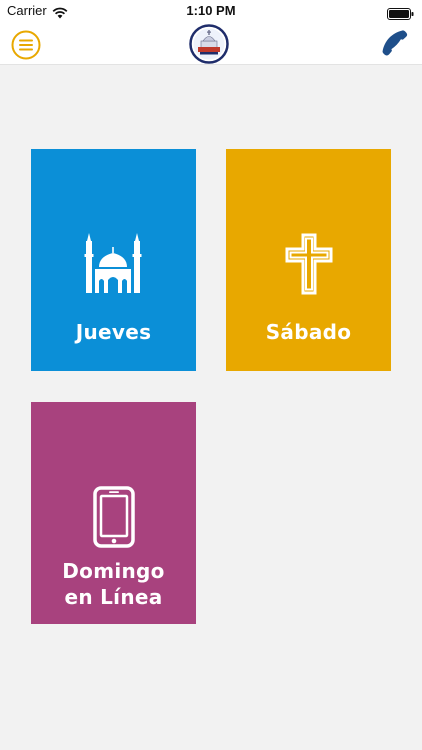  I want to click on church-logo-icon, so click(209, 44).